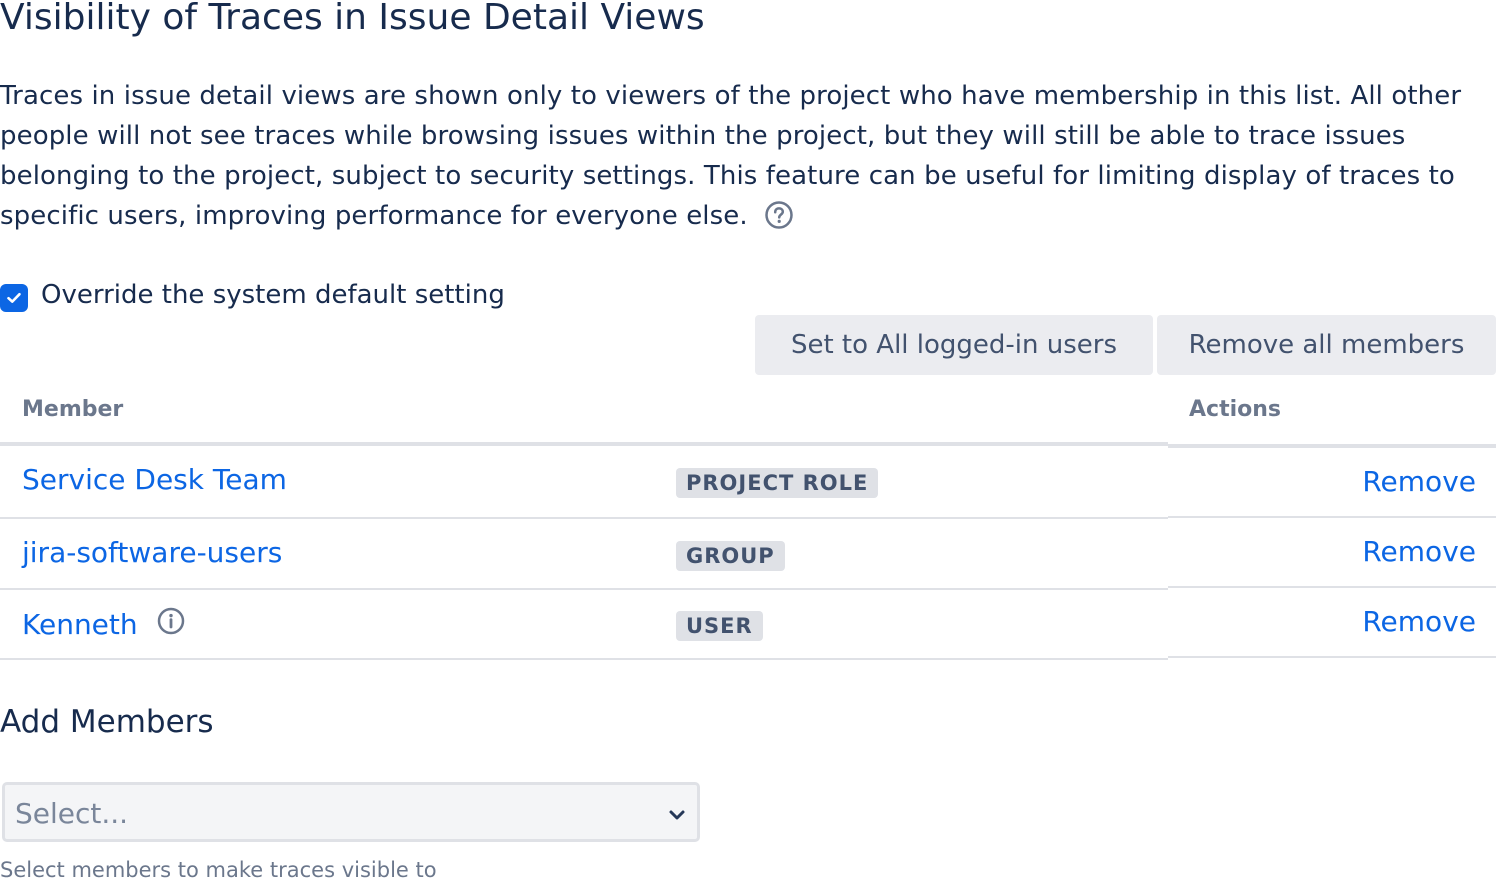  What do you see at coordinates (218, 870) in the screenshot?
I see `add-members-helper-text: Select members to make traces visible to` at bounding box center [218, 870].